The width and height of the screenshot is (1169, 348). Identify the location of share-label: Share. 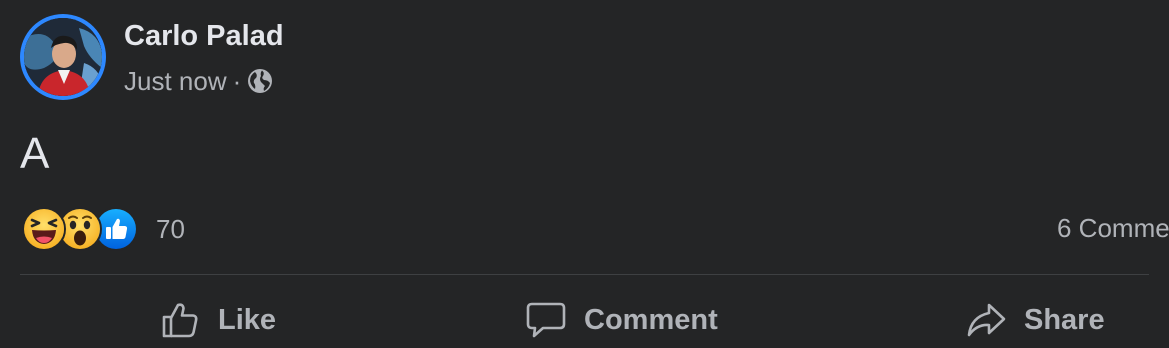
(1064, 319).